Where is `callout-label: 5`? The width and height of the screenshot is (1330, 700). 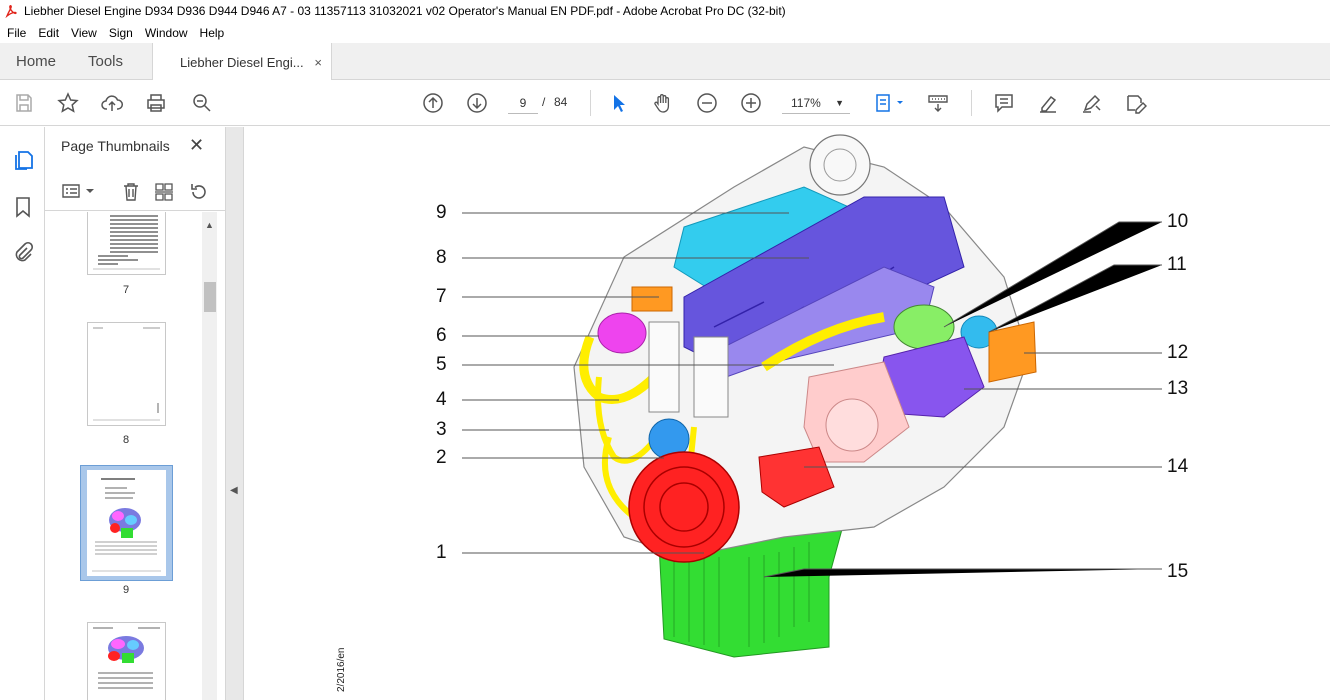 callout-label: 5 is located at coordinates (441, 364).